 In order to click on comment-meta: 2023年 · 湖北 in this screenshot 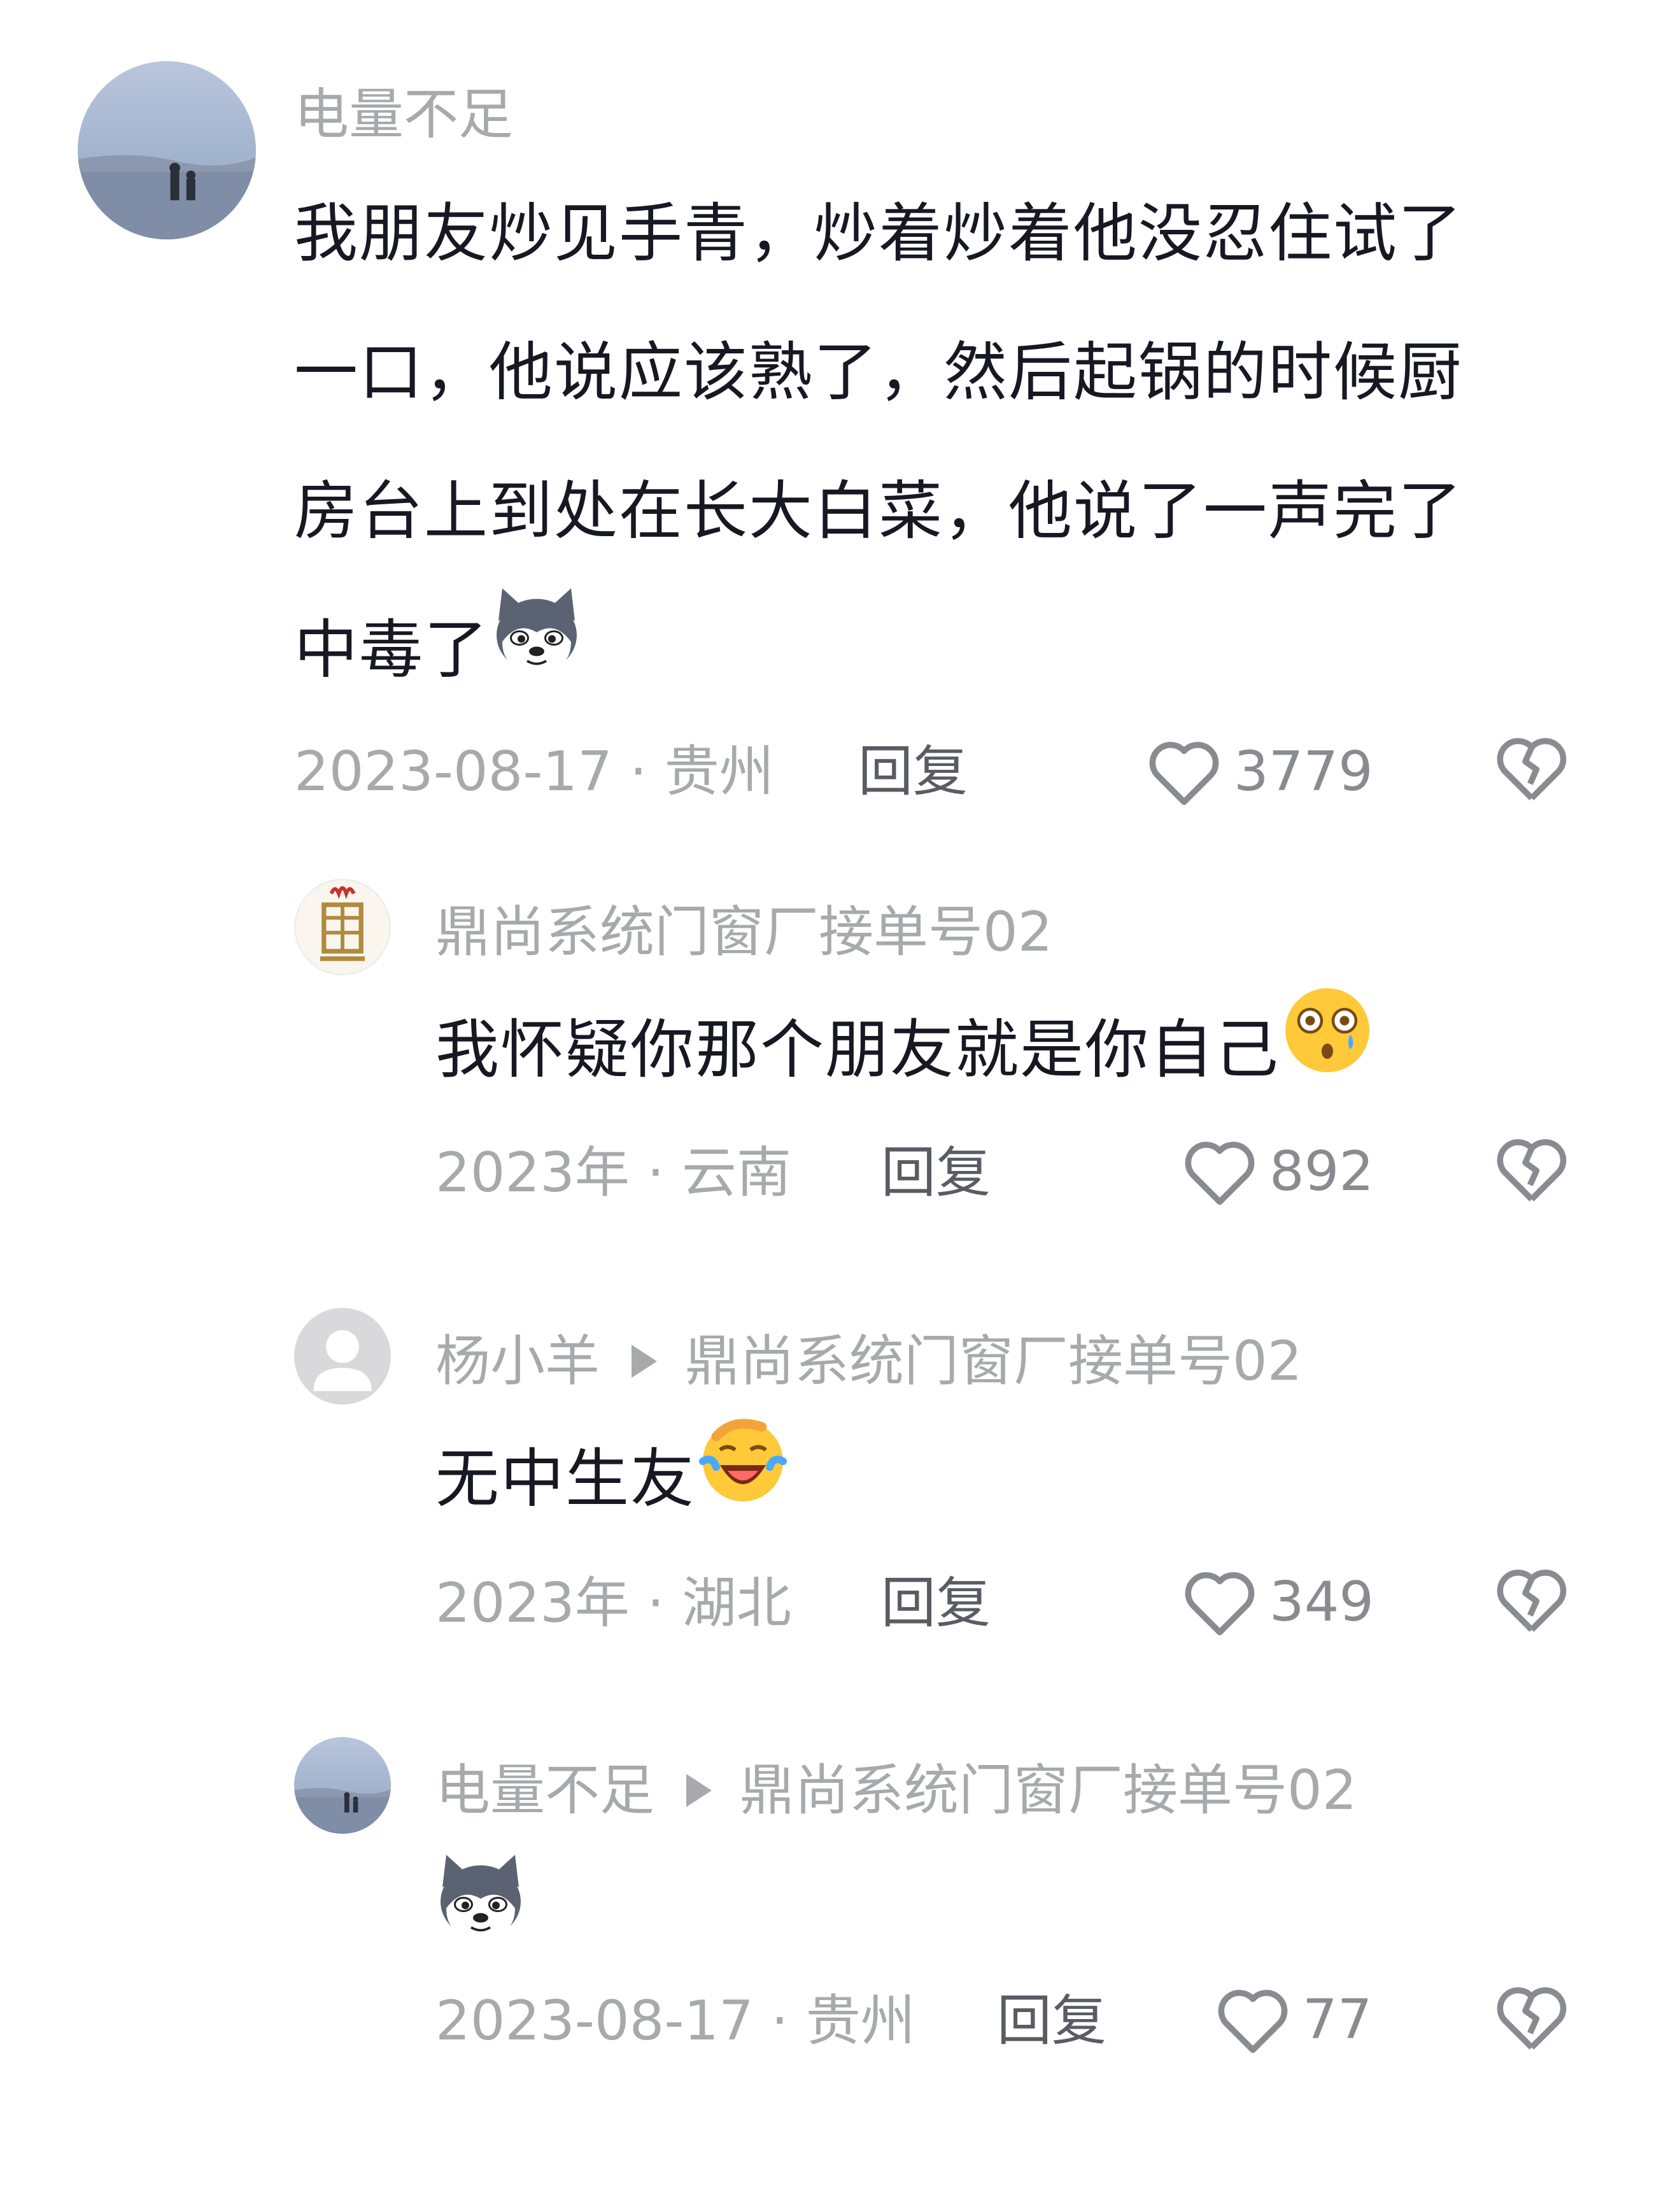, I will do `click(613, 1603)`.